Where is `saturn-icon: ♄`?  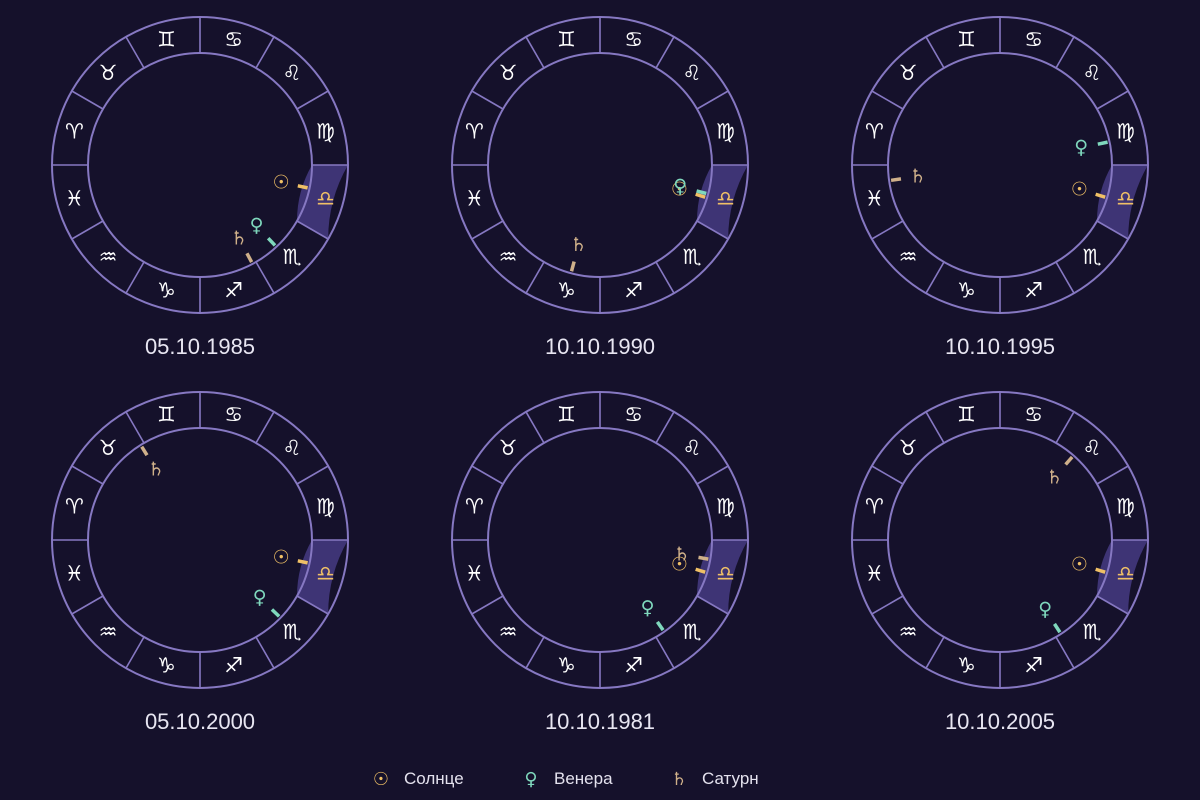
saturn-icon: ♄ is located at coordinates (578, 245).